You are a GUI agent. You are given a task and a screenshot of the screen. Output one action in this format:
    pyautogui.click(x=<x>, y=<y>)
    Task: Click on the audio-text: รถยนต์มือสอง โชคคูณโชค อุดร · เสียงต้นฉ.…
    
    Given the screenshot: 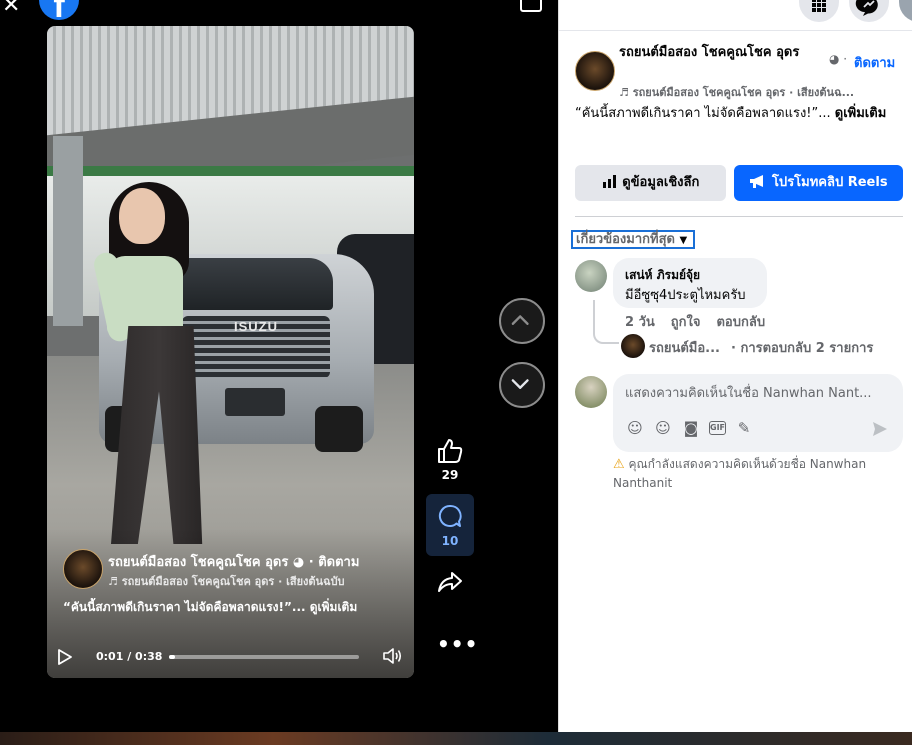 What is the action you would take?
    pyautogui.click(x=743, y=92)
    